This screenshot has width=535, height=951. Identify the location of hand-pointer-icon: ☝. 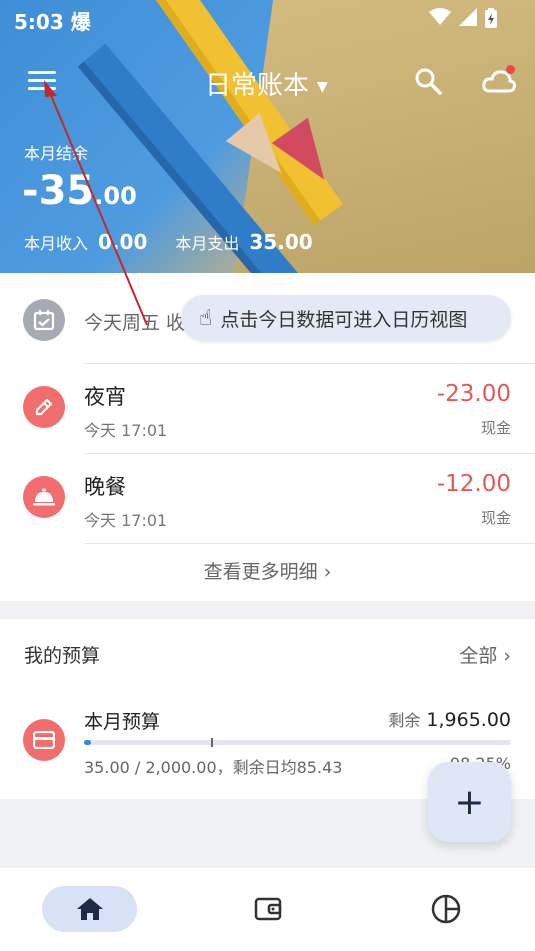
(206, 318).